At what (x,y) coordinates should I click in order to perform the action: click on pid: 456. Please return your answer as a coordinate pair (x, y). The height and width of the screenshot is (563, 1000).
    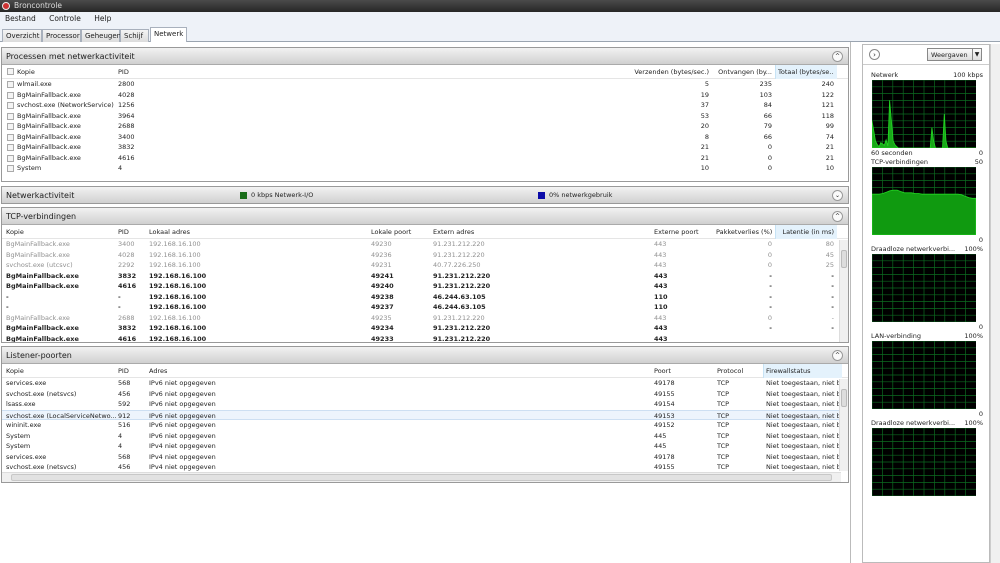
    Looking at the image, I should click on (124, 393).